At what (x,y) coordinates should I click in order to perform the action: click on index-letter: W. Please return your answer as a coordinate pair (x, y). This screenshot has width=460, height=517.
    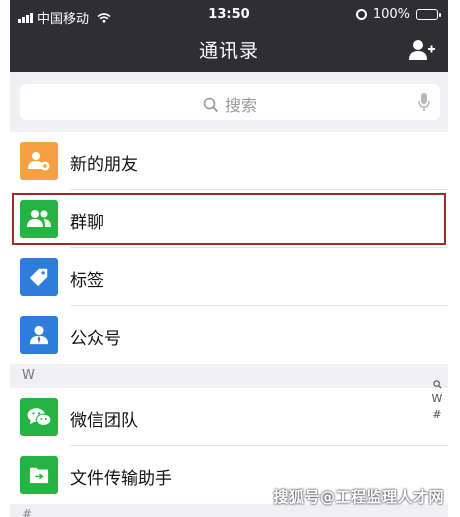
    Looking at the image, I should click on (437, 398).